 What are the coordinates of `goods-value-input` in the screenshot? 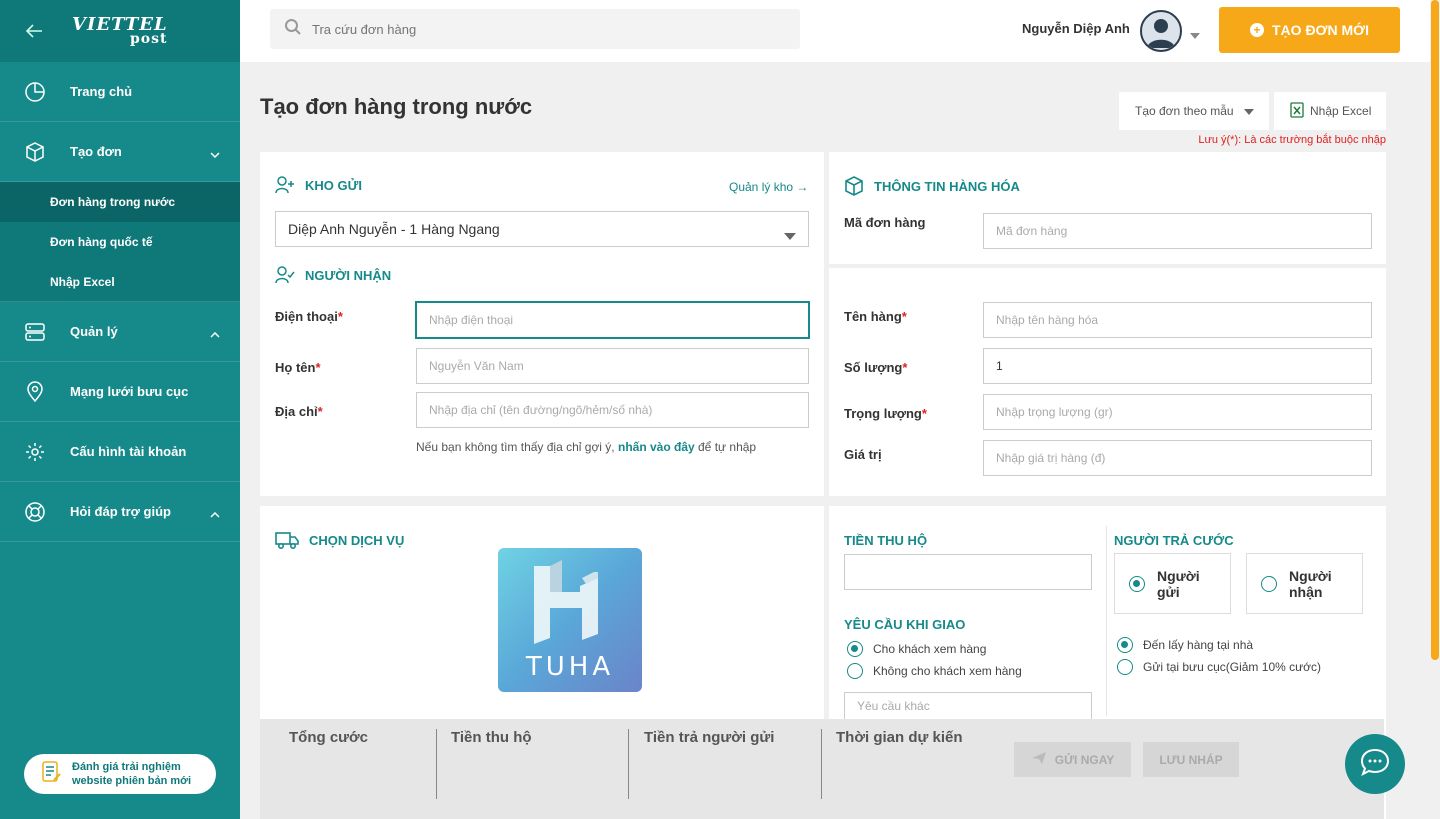 It's located at (1177, 458).